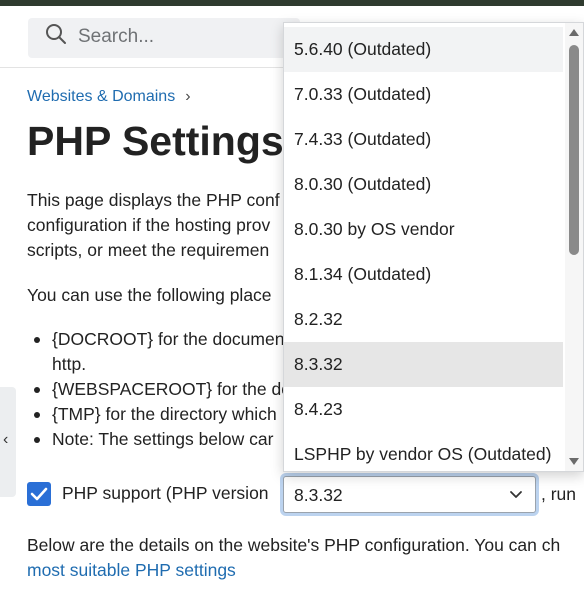 This screenshot has width=584, height=591. I want to click on php-support-label: PHP support (PHP version, so click(165, 493).